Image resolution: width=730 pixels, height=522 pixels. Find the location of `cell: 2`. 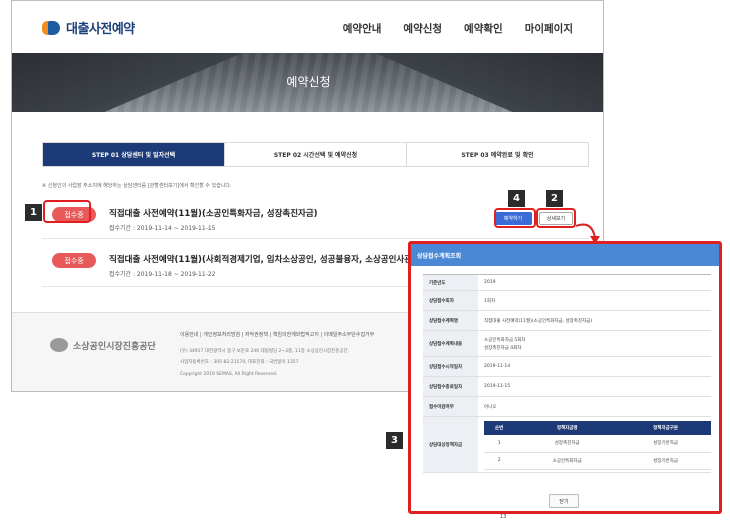

cell: 2 is located at coordinates (499, 461).